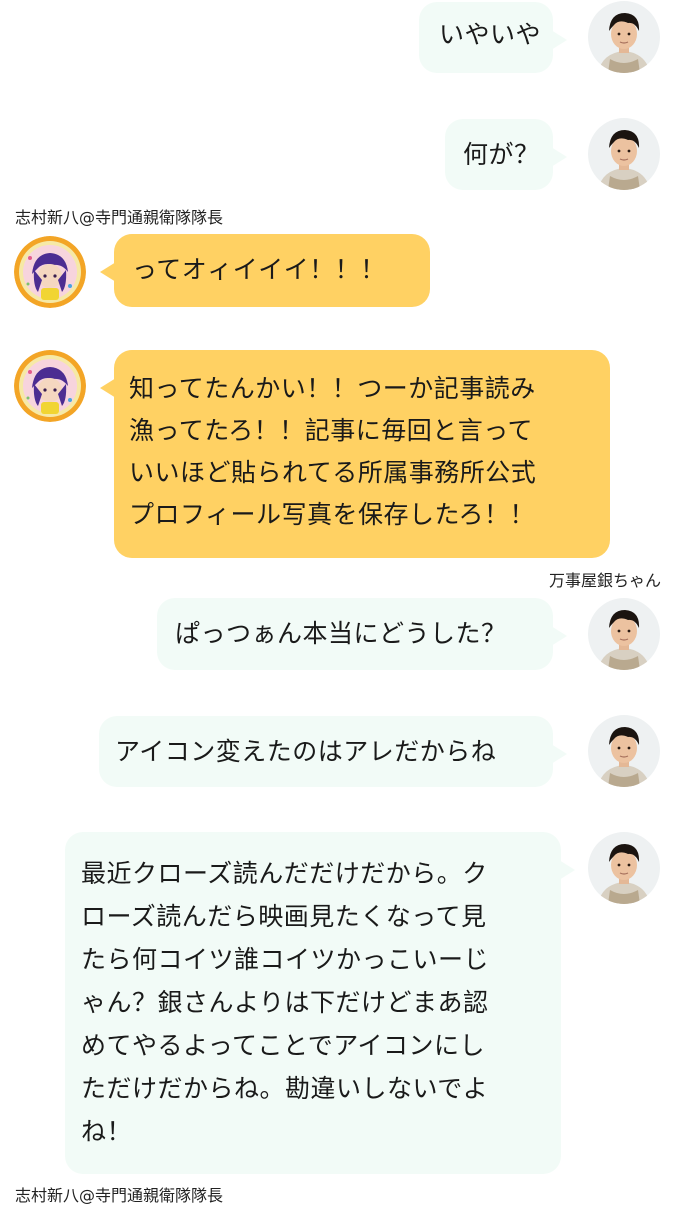  What do you see at coordinates (284, 916) in the screenshot?
I see `message-text-line: ローズ読んだら映画見たくなって見` at bounding box center [284, 916].